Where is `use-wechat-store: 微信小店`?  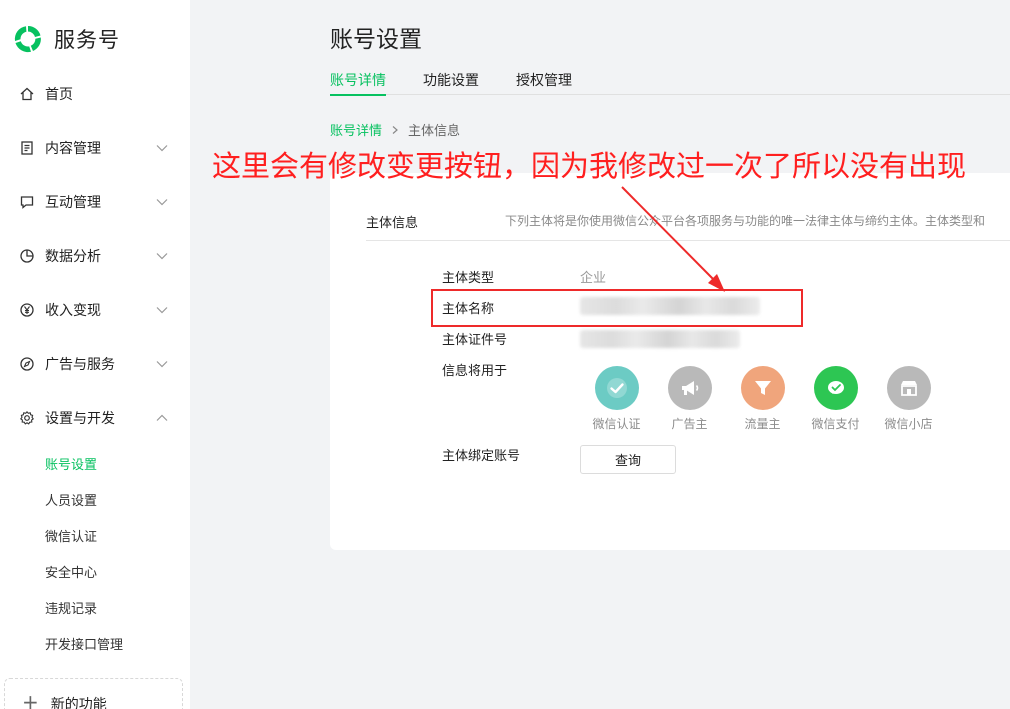 use-wechat-store: 微信小店 is located at coordinates (908, 399).